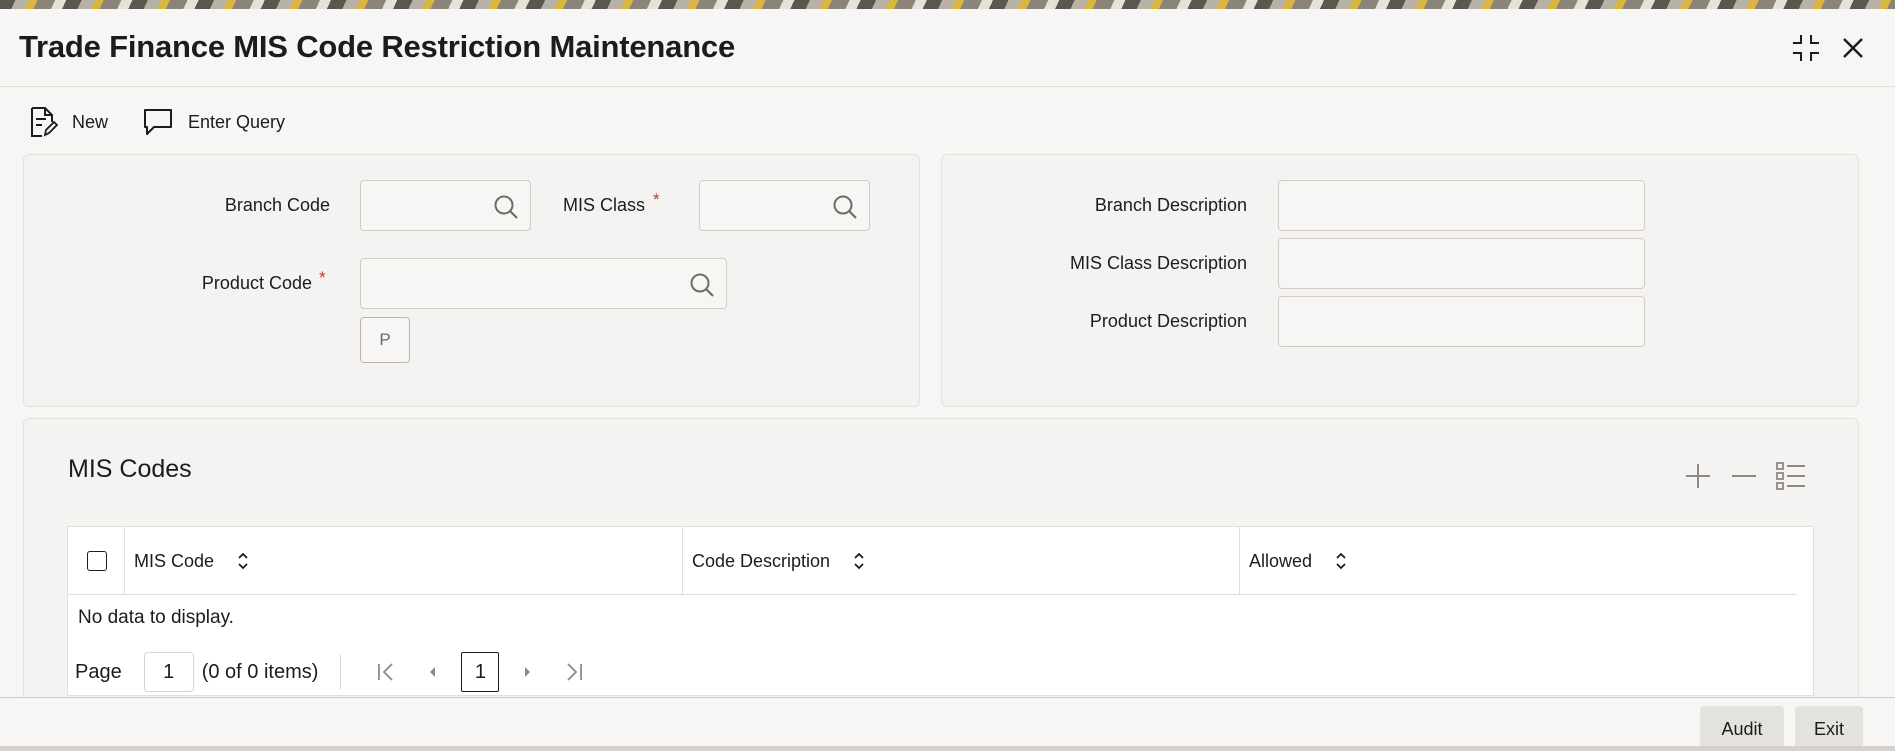  Describe the element at coordinates (1744, 476) in the screenshot. I see `delete-row-icon` at that location.